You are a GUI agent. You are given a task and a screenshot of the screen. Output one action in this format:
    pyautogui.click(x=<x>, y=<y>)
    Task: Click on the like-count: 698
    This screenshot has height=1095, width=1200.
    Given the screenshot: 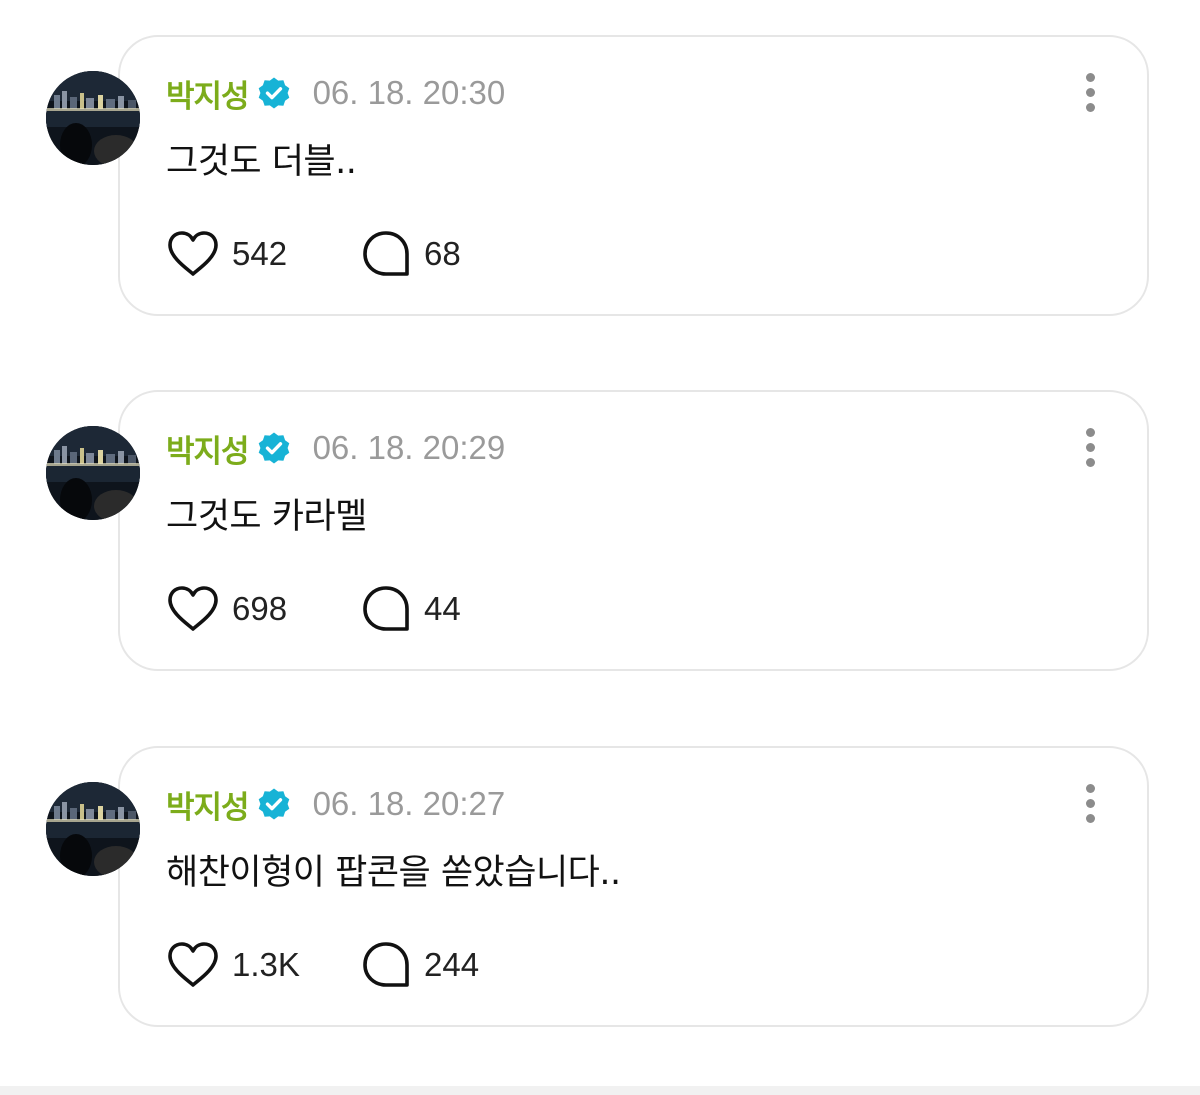 What is the action you would take?
    pyautogui.click(x=260, y=608)
    